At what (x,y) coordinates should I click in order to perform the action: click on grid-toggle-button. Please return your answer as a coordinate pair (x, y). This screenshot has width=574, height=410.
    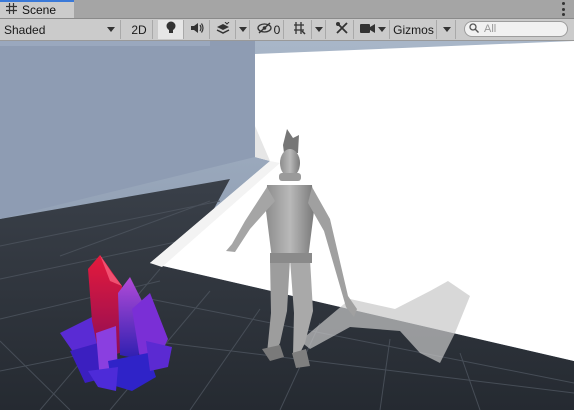
    Looking at the image, I should click on (299, 29).